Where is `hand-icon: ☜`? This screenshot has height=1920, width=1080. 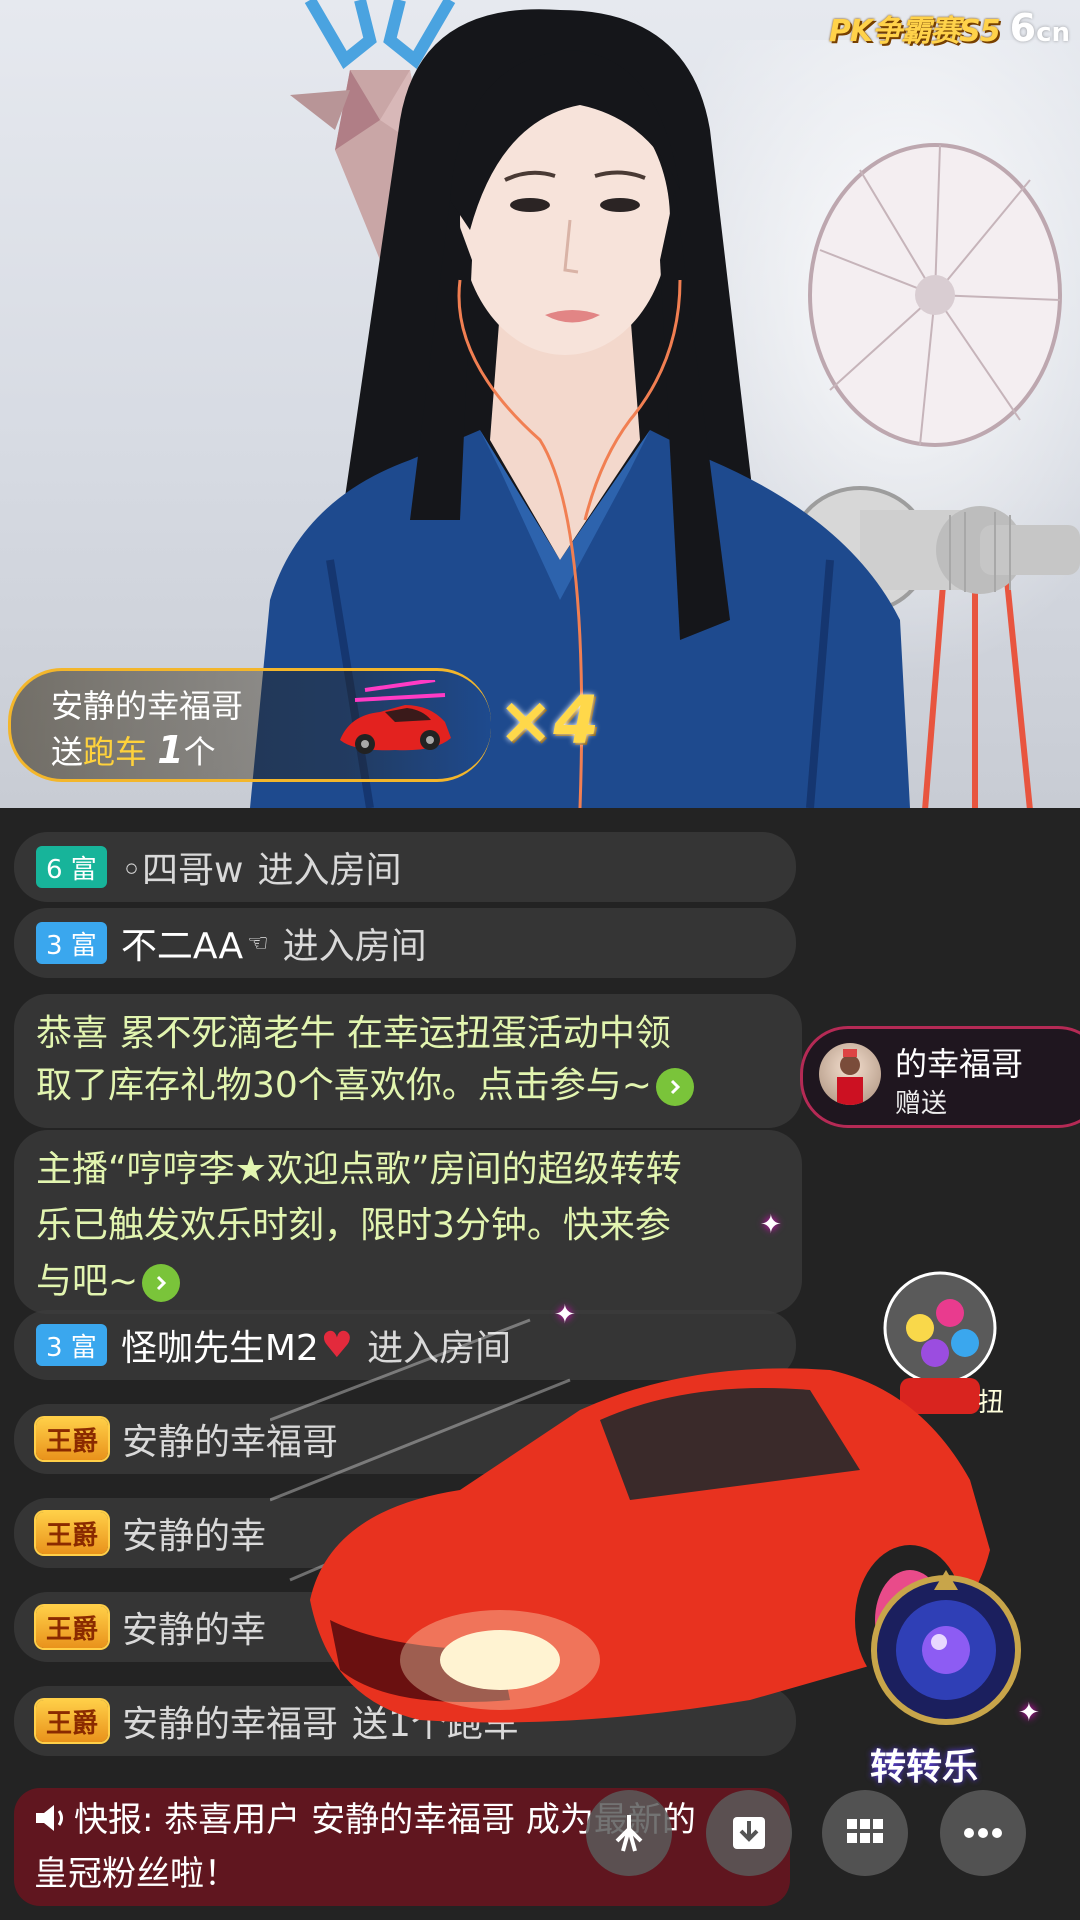
hand-icon: ☜ is located at coordinates (258, 943).